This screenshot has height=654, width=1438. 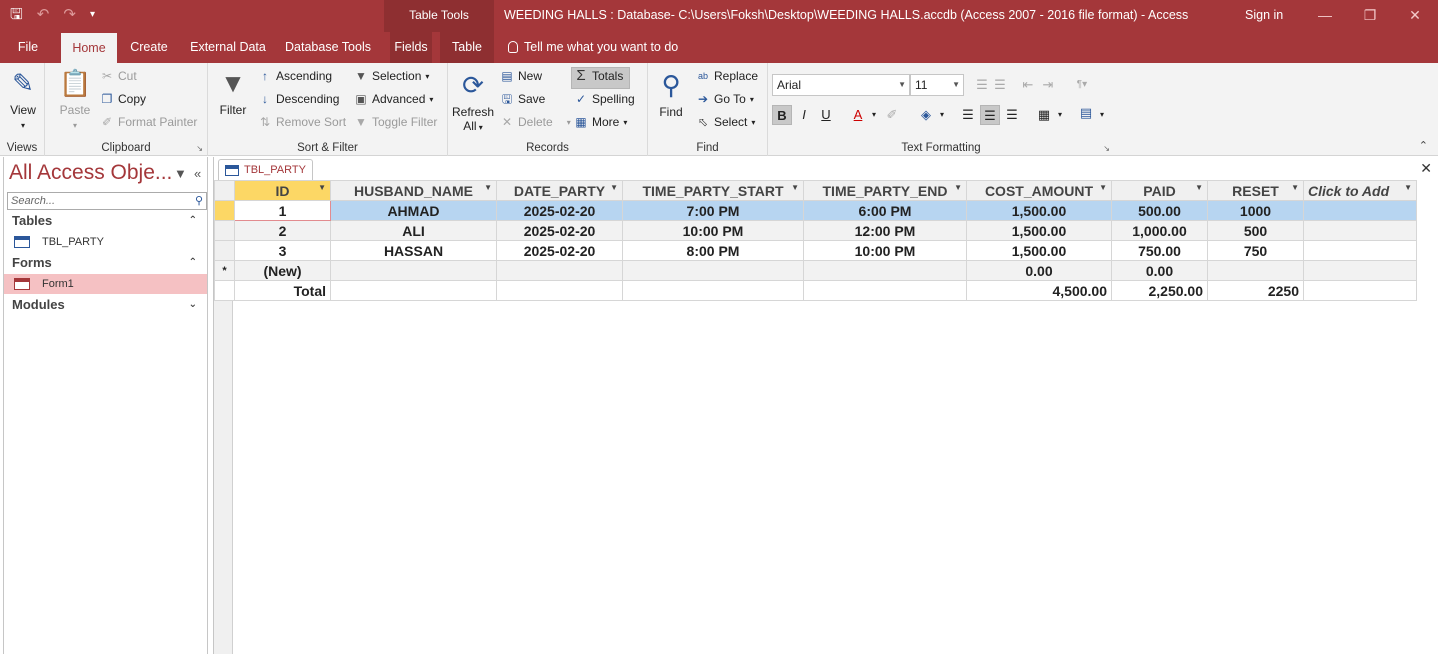 I want to click on redo-icon: ↷, so click(x=69, y=15).